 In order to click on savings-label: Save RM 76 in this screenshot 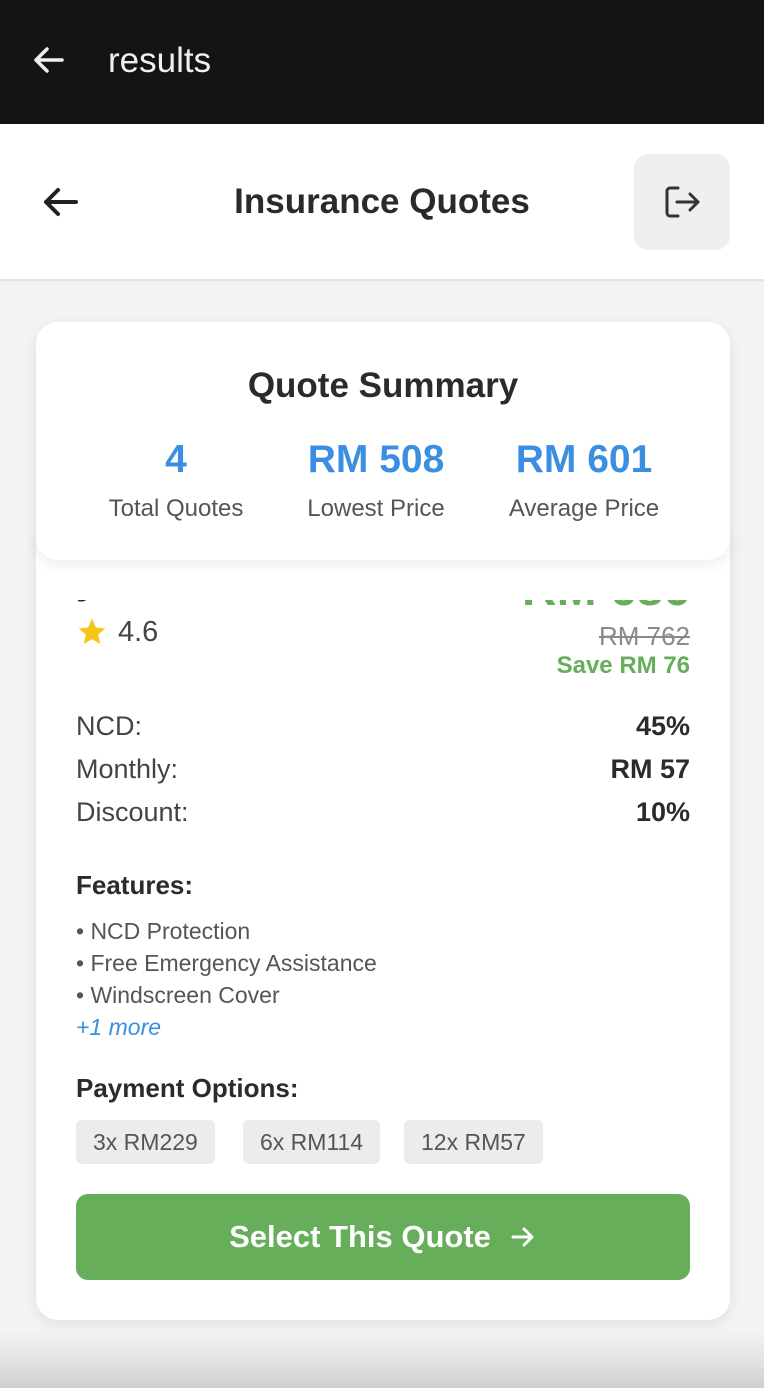, I will do `click(623, 665)`.